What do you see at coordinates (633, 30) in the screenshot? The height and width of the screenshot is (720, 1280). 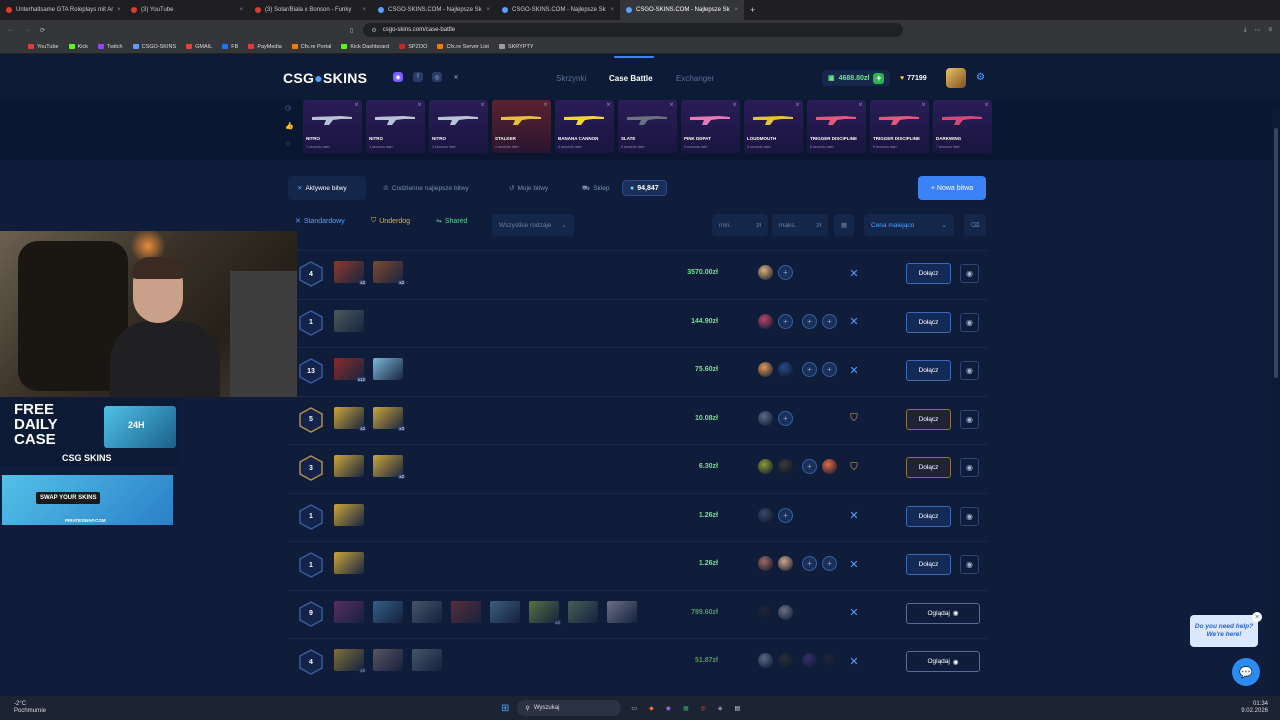 I see `url-bar: ⚙ csgo-skins.com/case-battle` at bounding box center [633, 30].